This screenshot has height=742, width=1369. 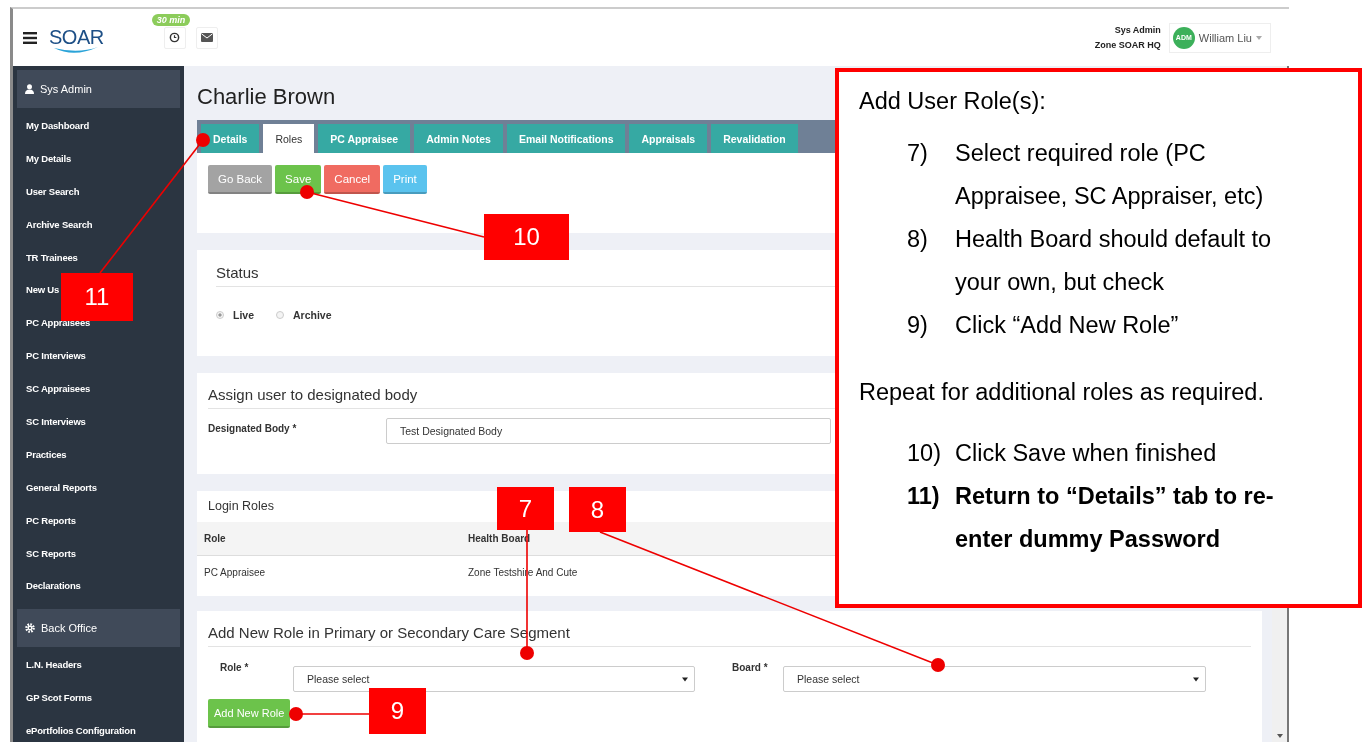 What do you see at coordinates (42, 454) in the screenshot?
I see `sidebar-item: Practices` at bounding box center [42, 454].